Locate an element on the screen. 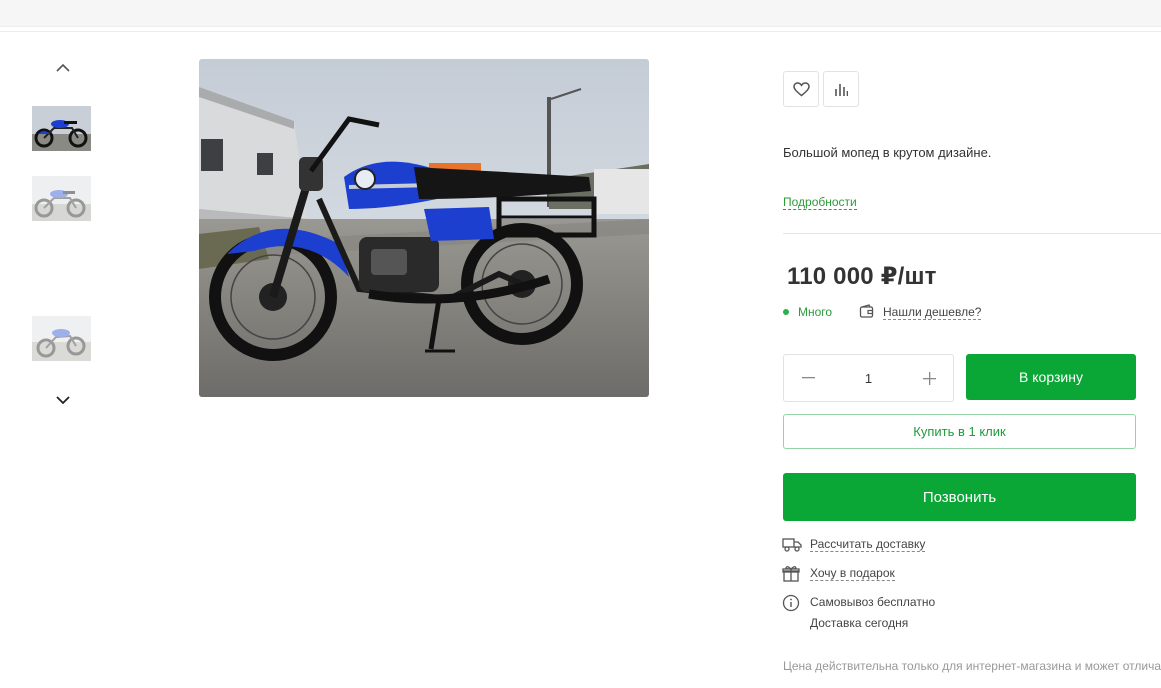 This screenshot has height=688, width=1161. truck-icon is located at coordinates (792, 545).